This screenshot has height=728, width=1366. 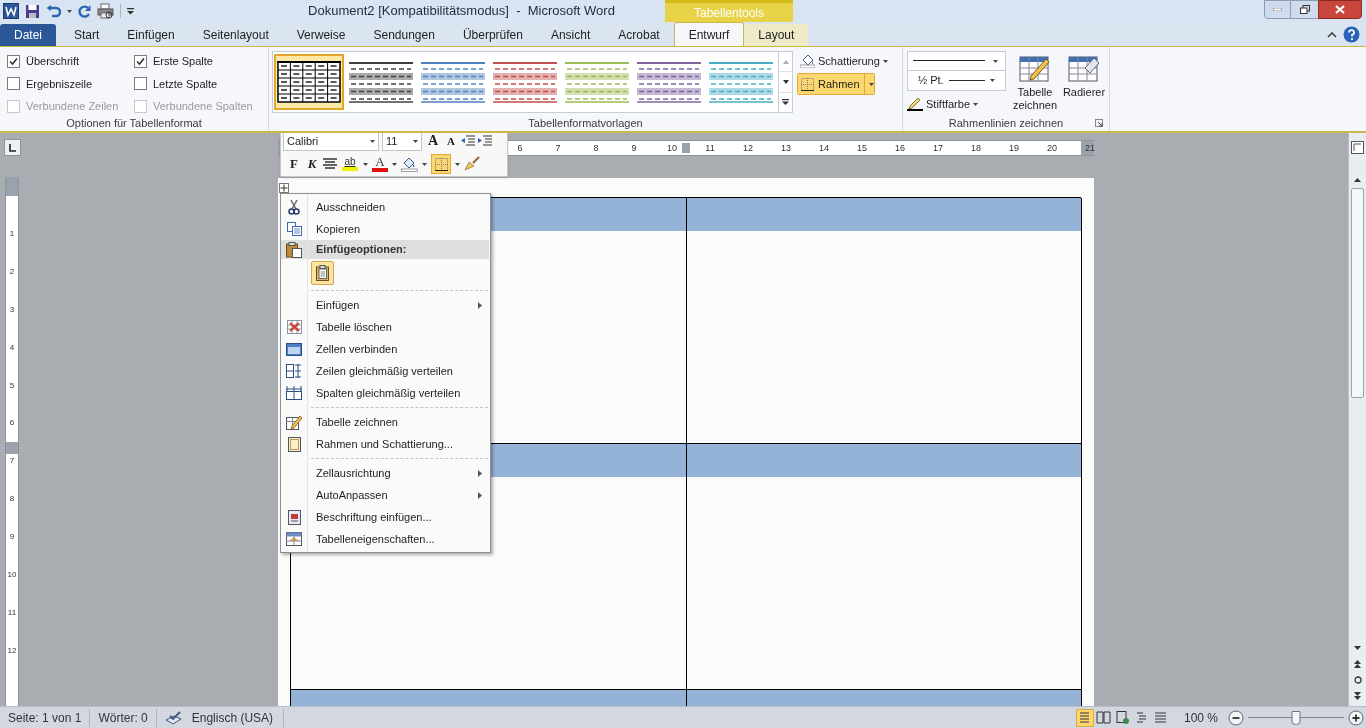 I want to click on close-icon, so click(x=1340, y=9).